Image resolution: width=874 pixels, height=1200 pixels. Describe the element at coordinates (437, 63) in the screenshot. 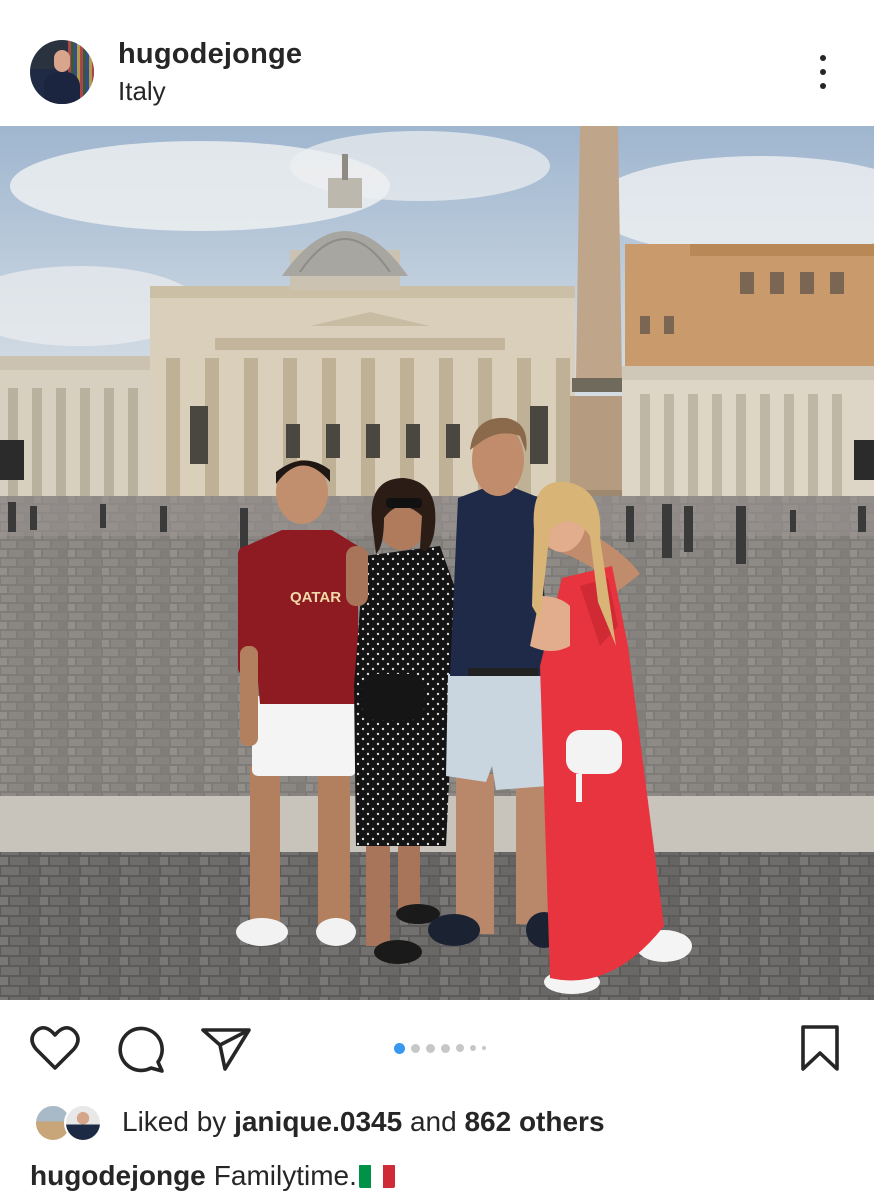

I see `post-header: hugodejonge Italy` at that location.